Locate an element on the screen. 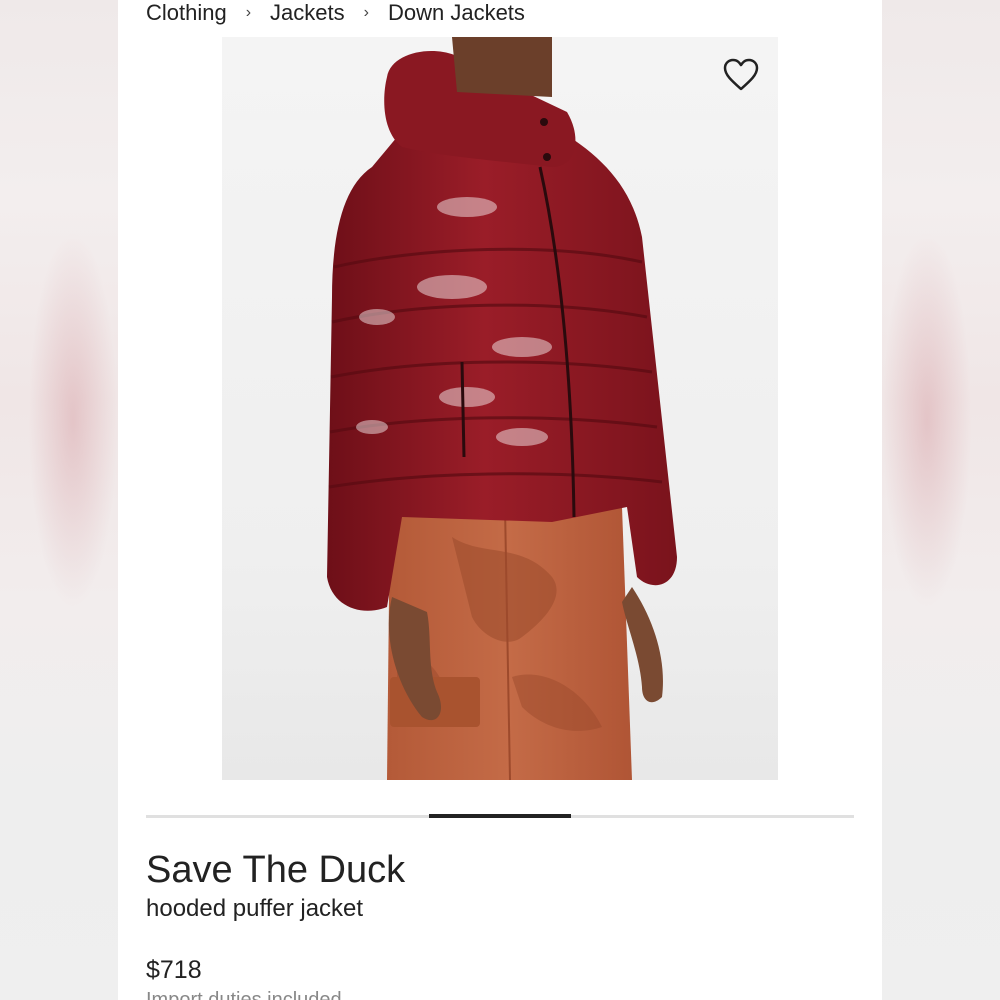 This screenshot has width=1000, height=1000. product-brand: Save The Duck is located at coordinates (275, 870).